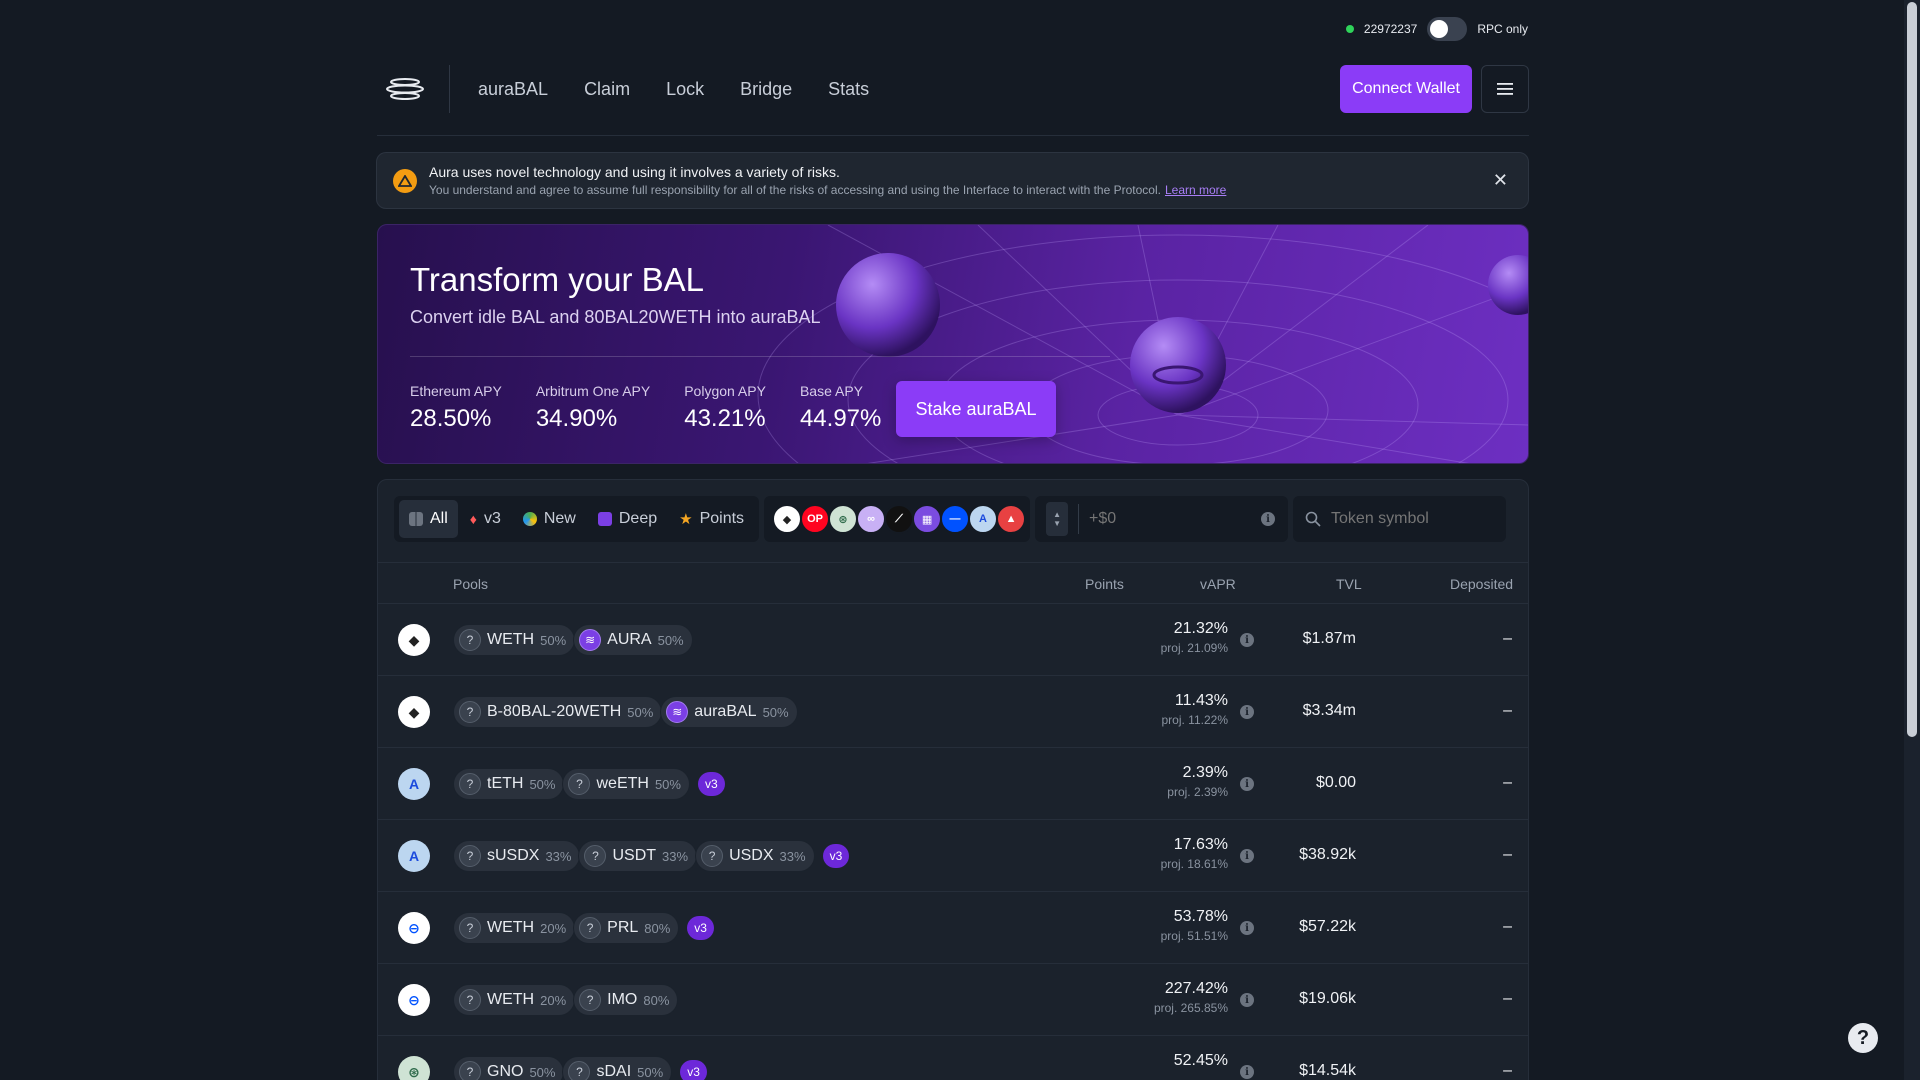 This screenshot has width=1920, height=1080. I want to click on base-icon: —, so click(955, 519).